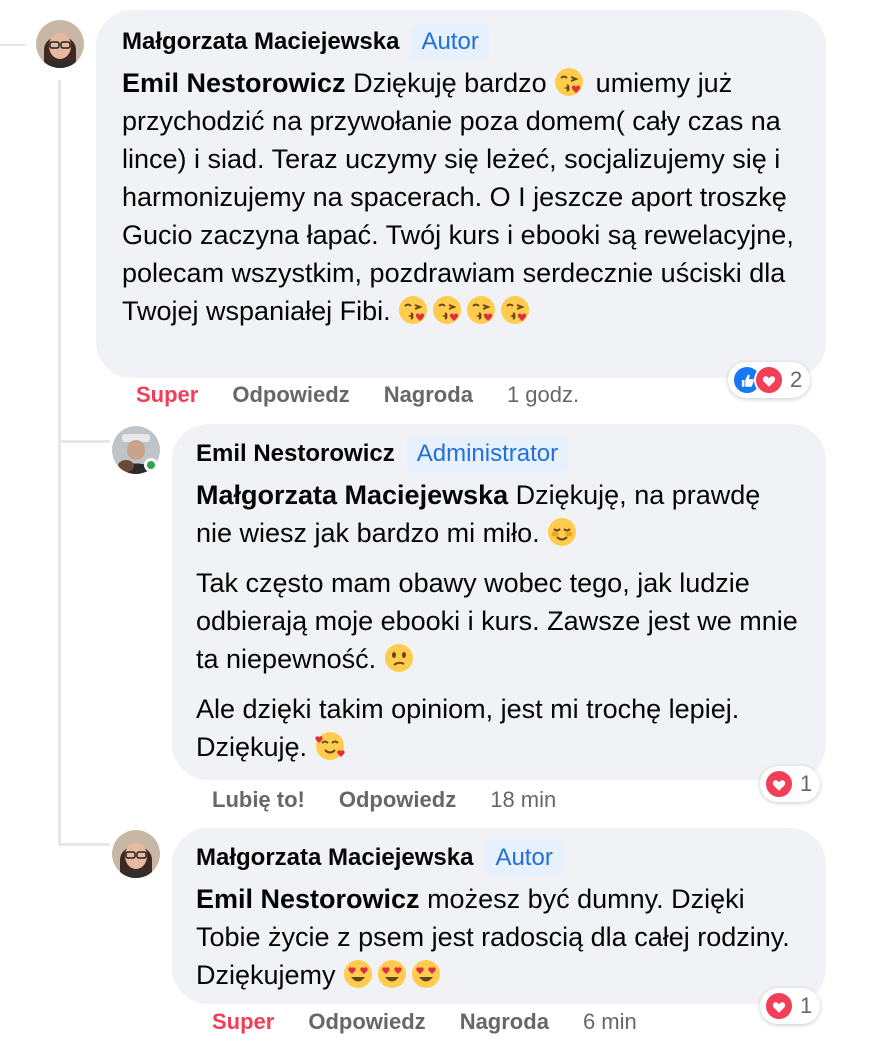  I want to click on smiling-hearts-emoji-icon, so click(329, 746).